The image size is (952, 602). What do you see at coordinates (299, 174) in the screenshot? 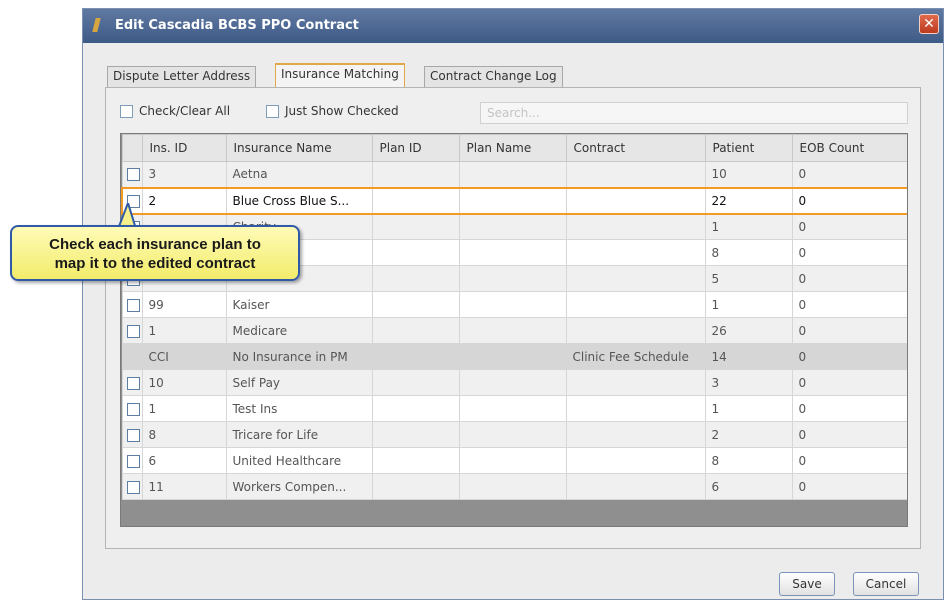
I see `insurance-name-cell: Aetna` at bounding box center [299, 174].